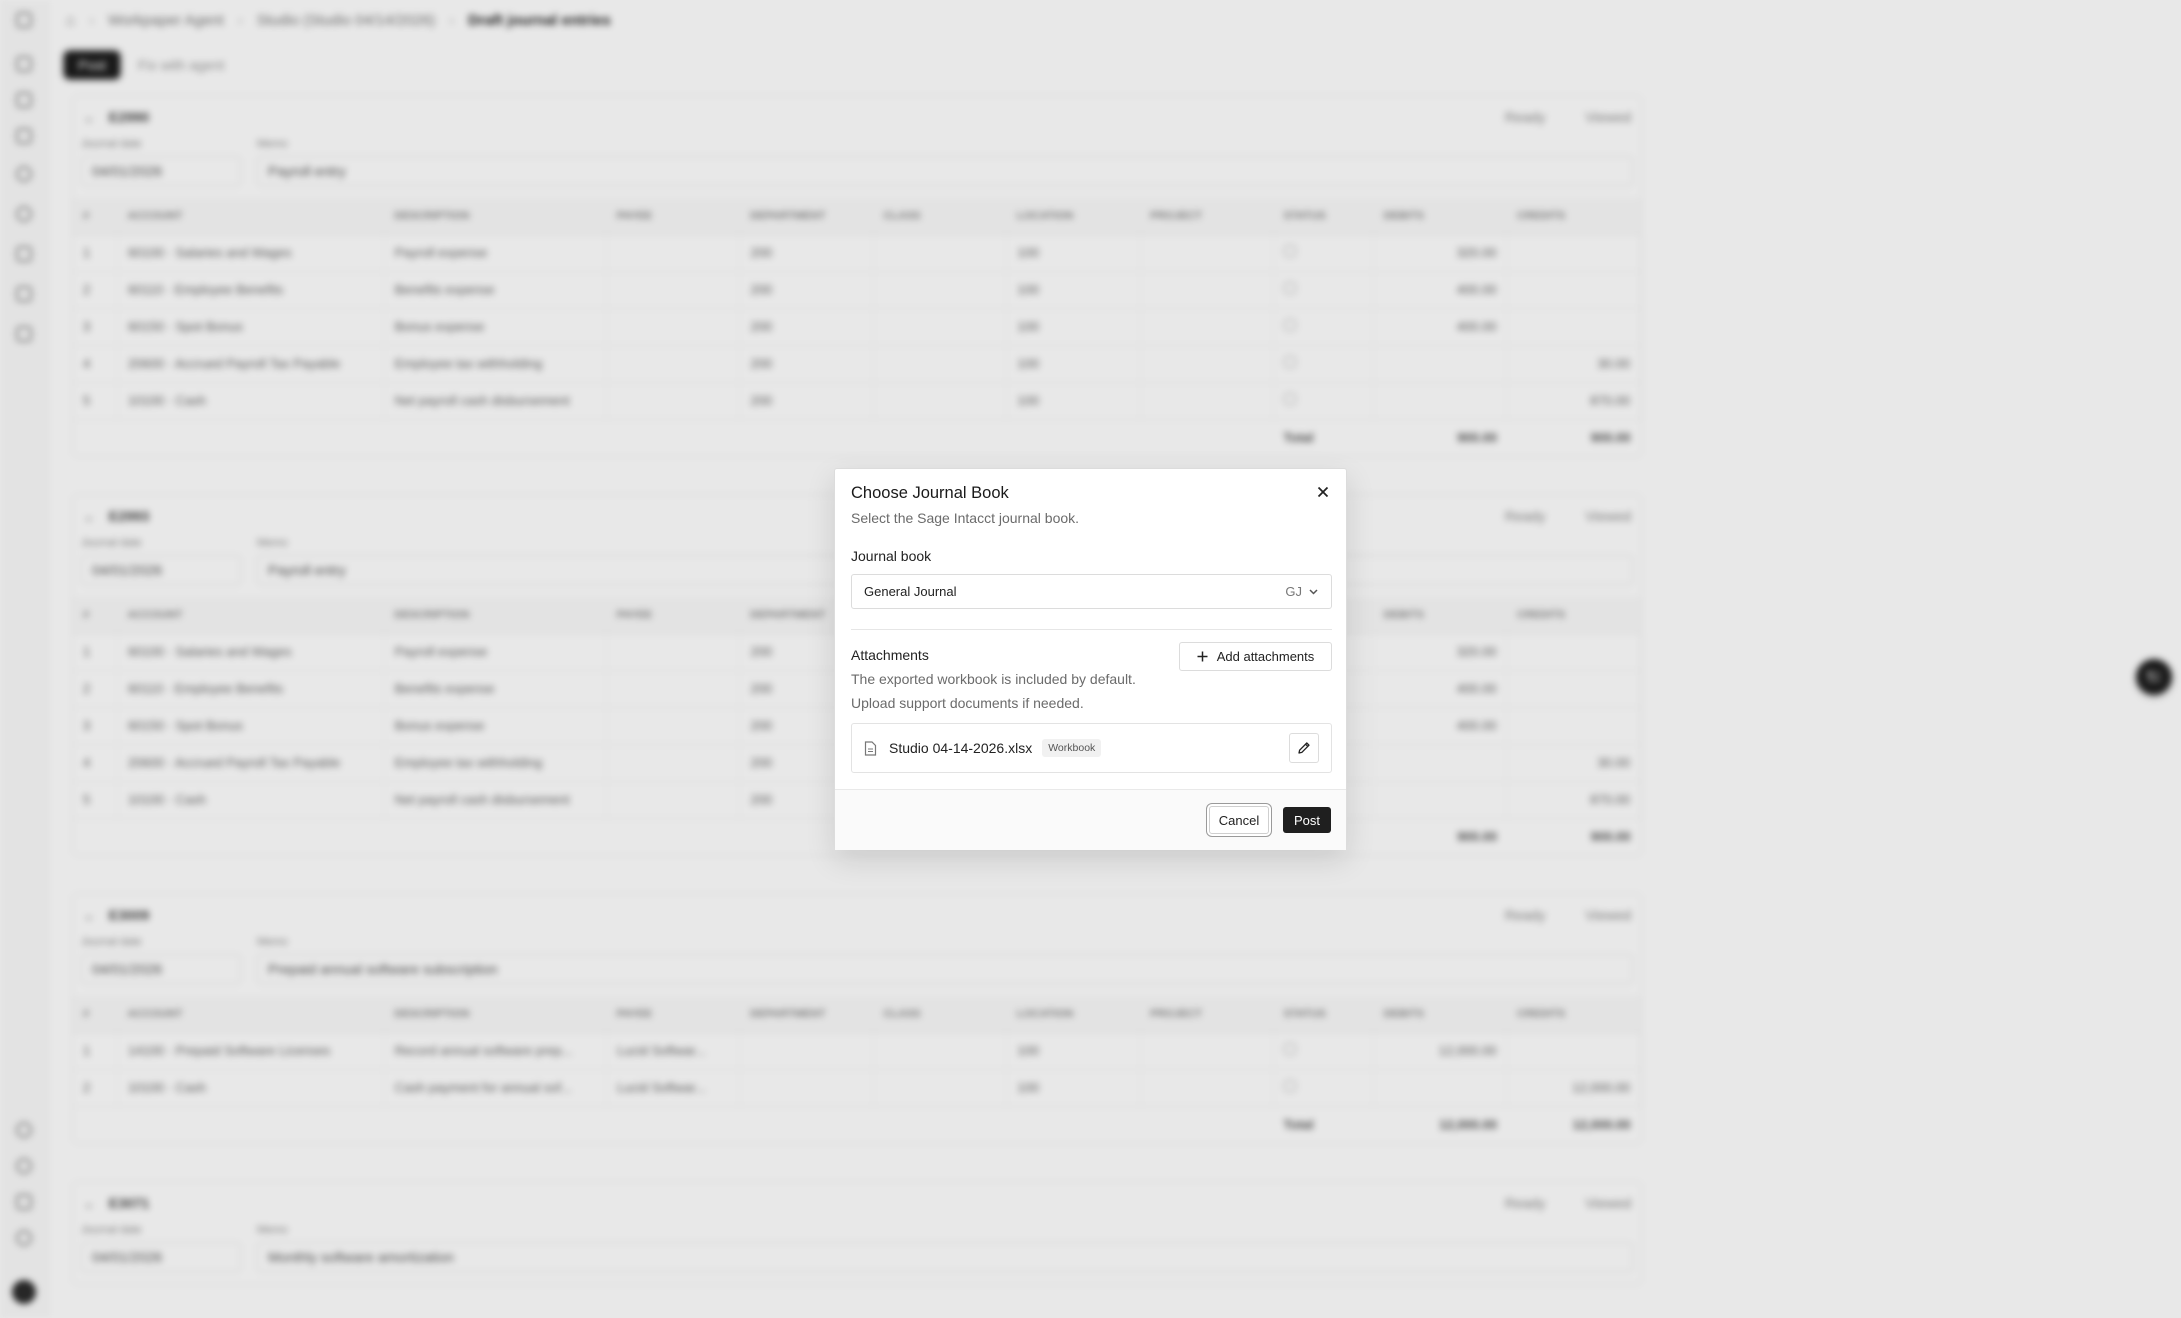 Image resolution: width=2181 pixels, height=1318 pixels. I want to click on attachment-item: Studio 04-14-2026.xlsx Workbook, so click(1091, 748).